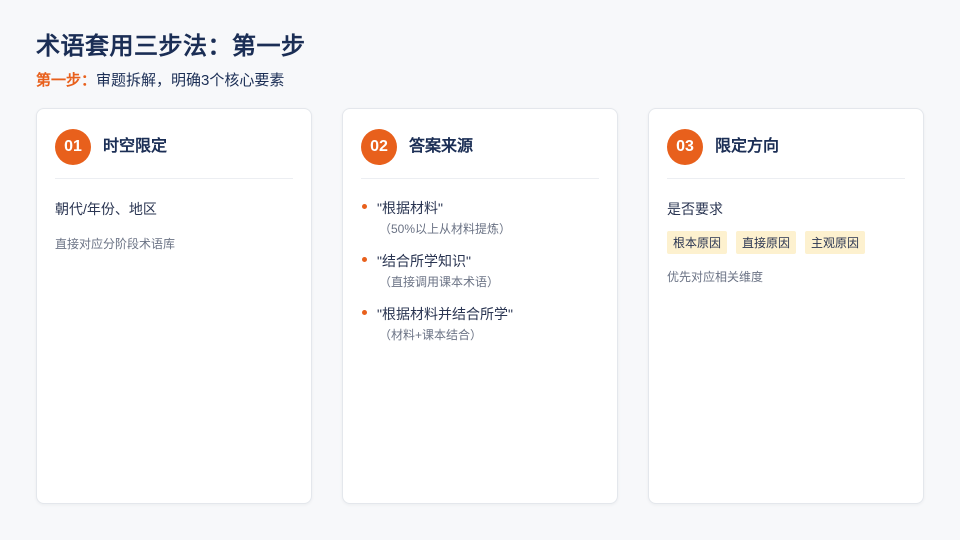 The height and width of the screenshot is (540, 960). Describe the element at coordinates (171, 46) in the screenshot. I see `page-title: 术语套用三步法：第一步` at that location.